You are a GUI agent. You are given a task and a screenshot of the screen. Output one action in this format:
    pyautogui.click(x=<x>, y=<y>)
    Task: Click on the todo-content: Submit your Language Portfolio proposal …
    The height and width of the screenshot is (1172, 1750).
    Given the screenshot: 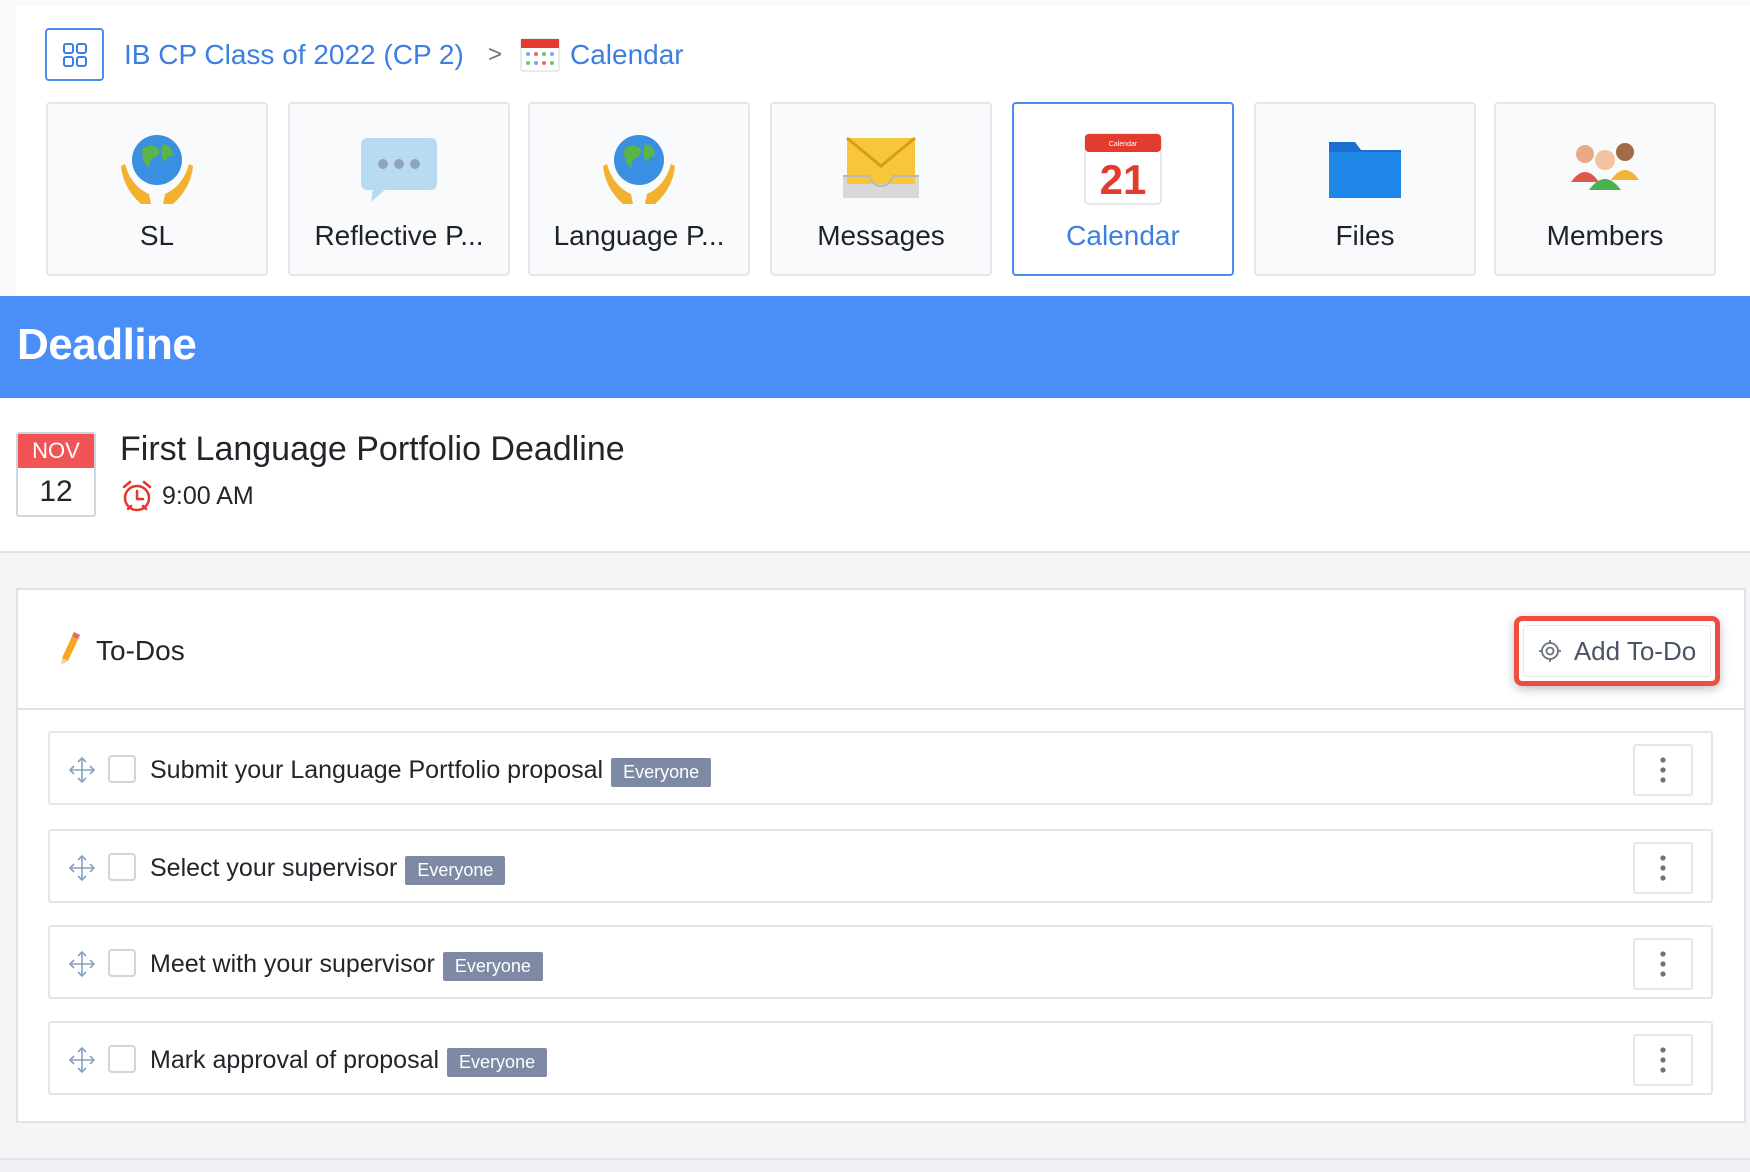 What is the action you would take?
    pyautogui.click(x=431, y=770)
    